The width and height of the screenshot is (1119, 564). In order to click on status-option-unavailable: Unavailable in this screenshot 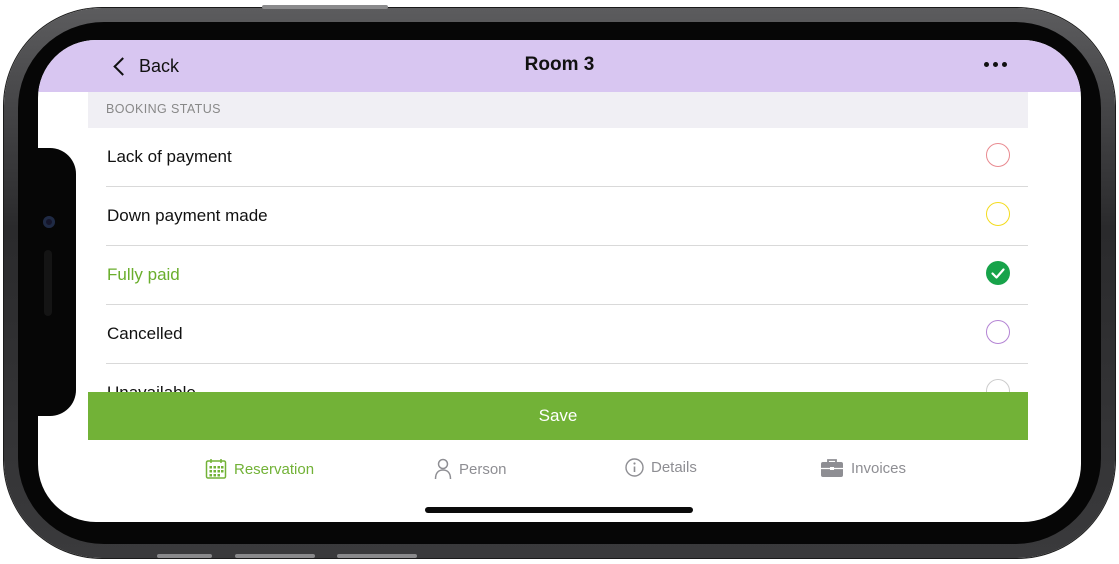, I will do `click(567, 378)`.